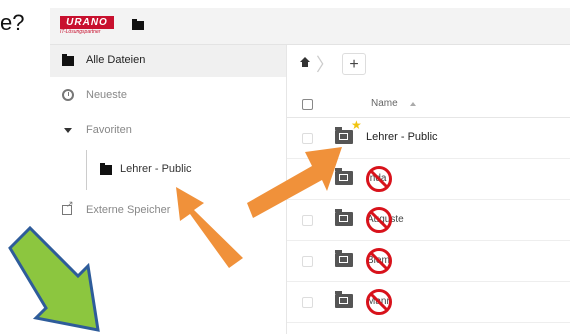  I want to click on orange-arrow-left, so click(209, 227).